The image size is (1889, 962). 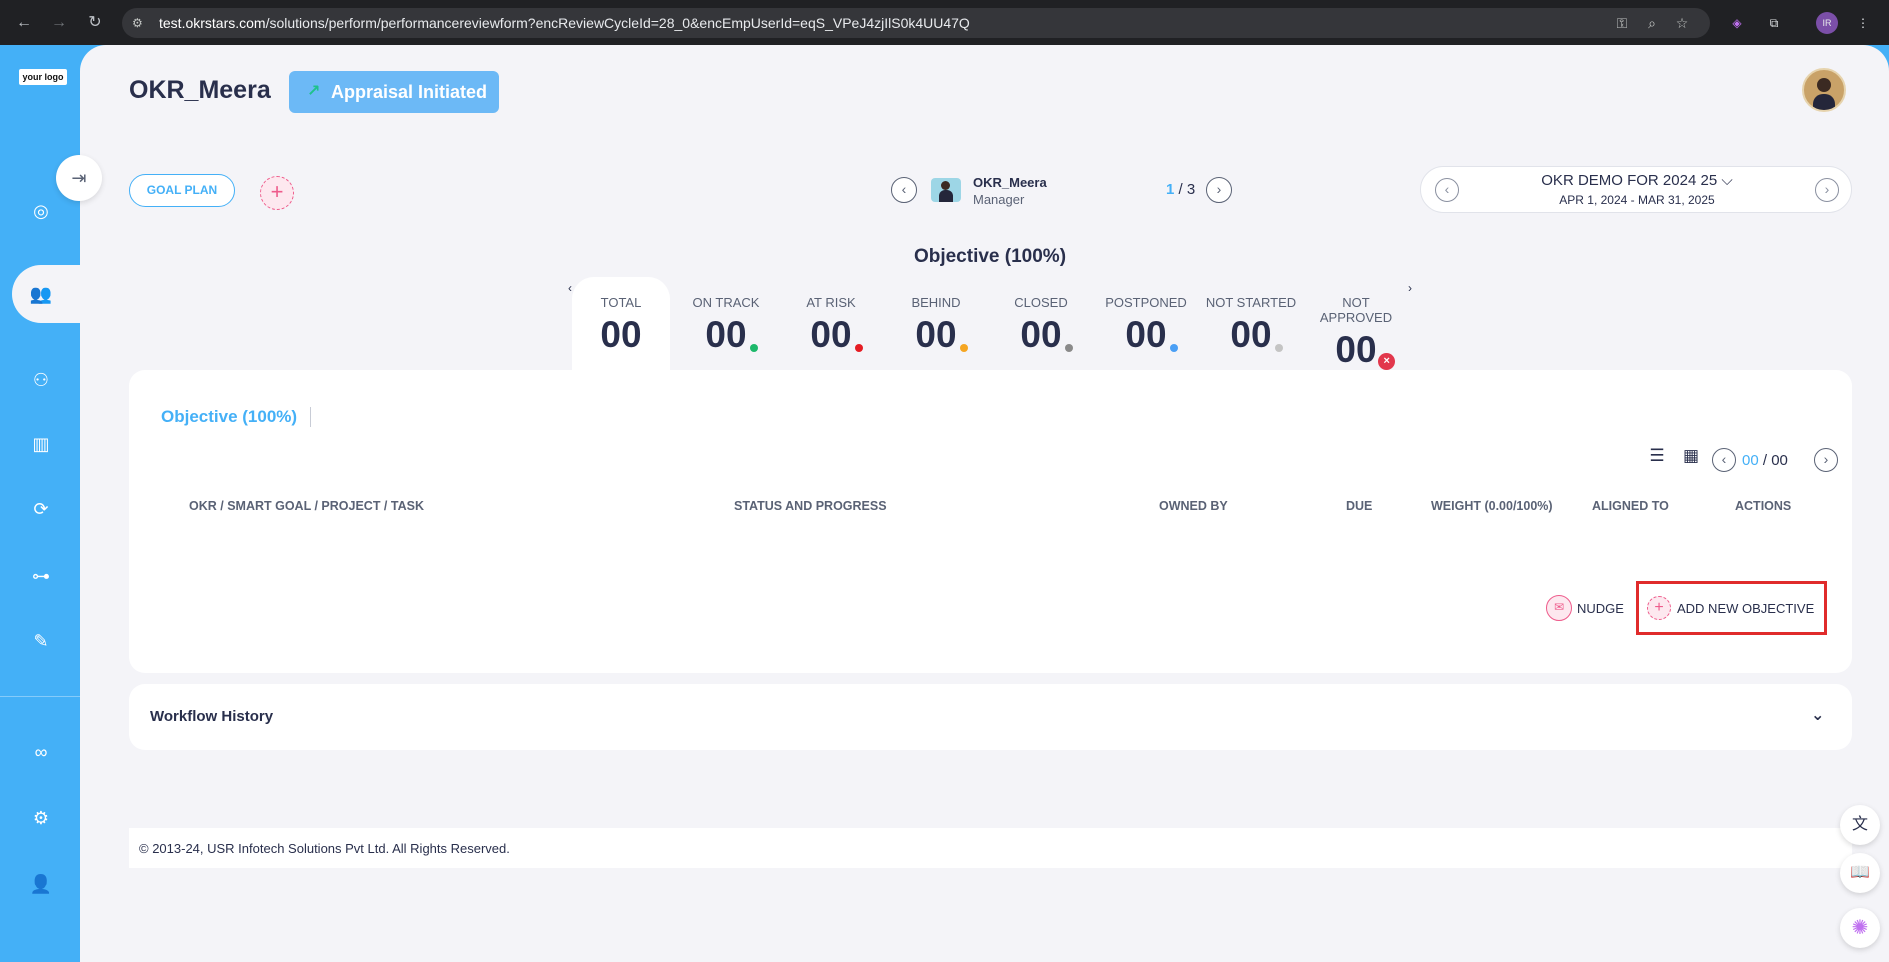 I want to click on book-icon: ▥, so click(x=41, y=444).